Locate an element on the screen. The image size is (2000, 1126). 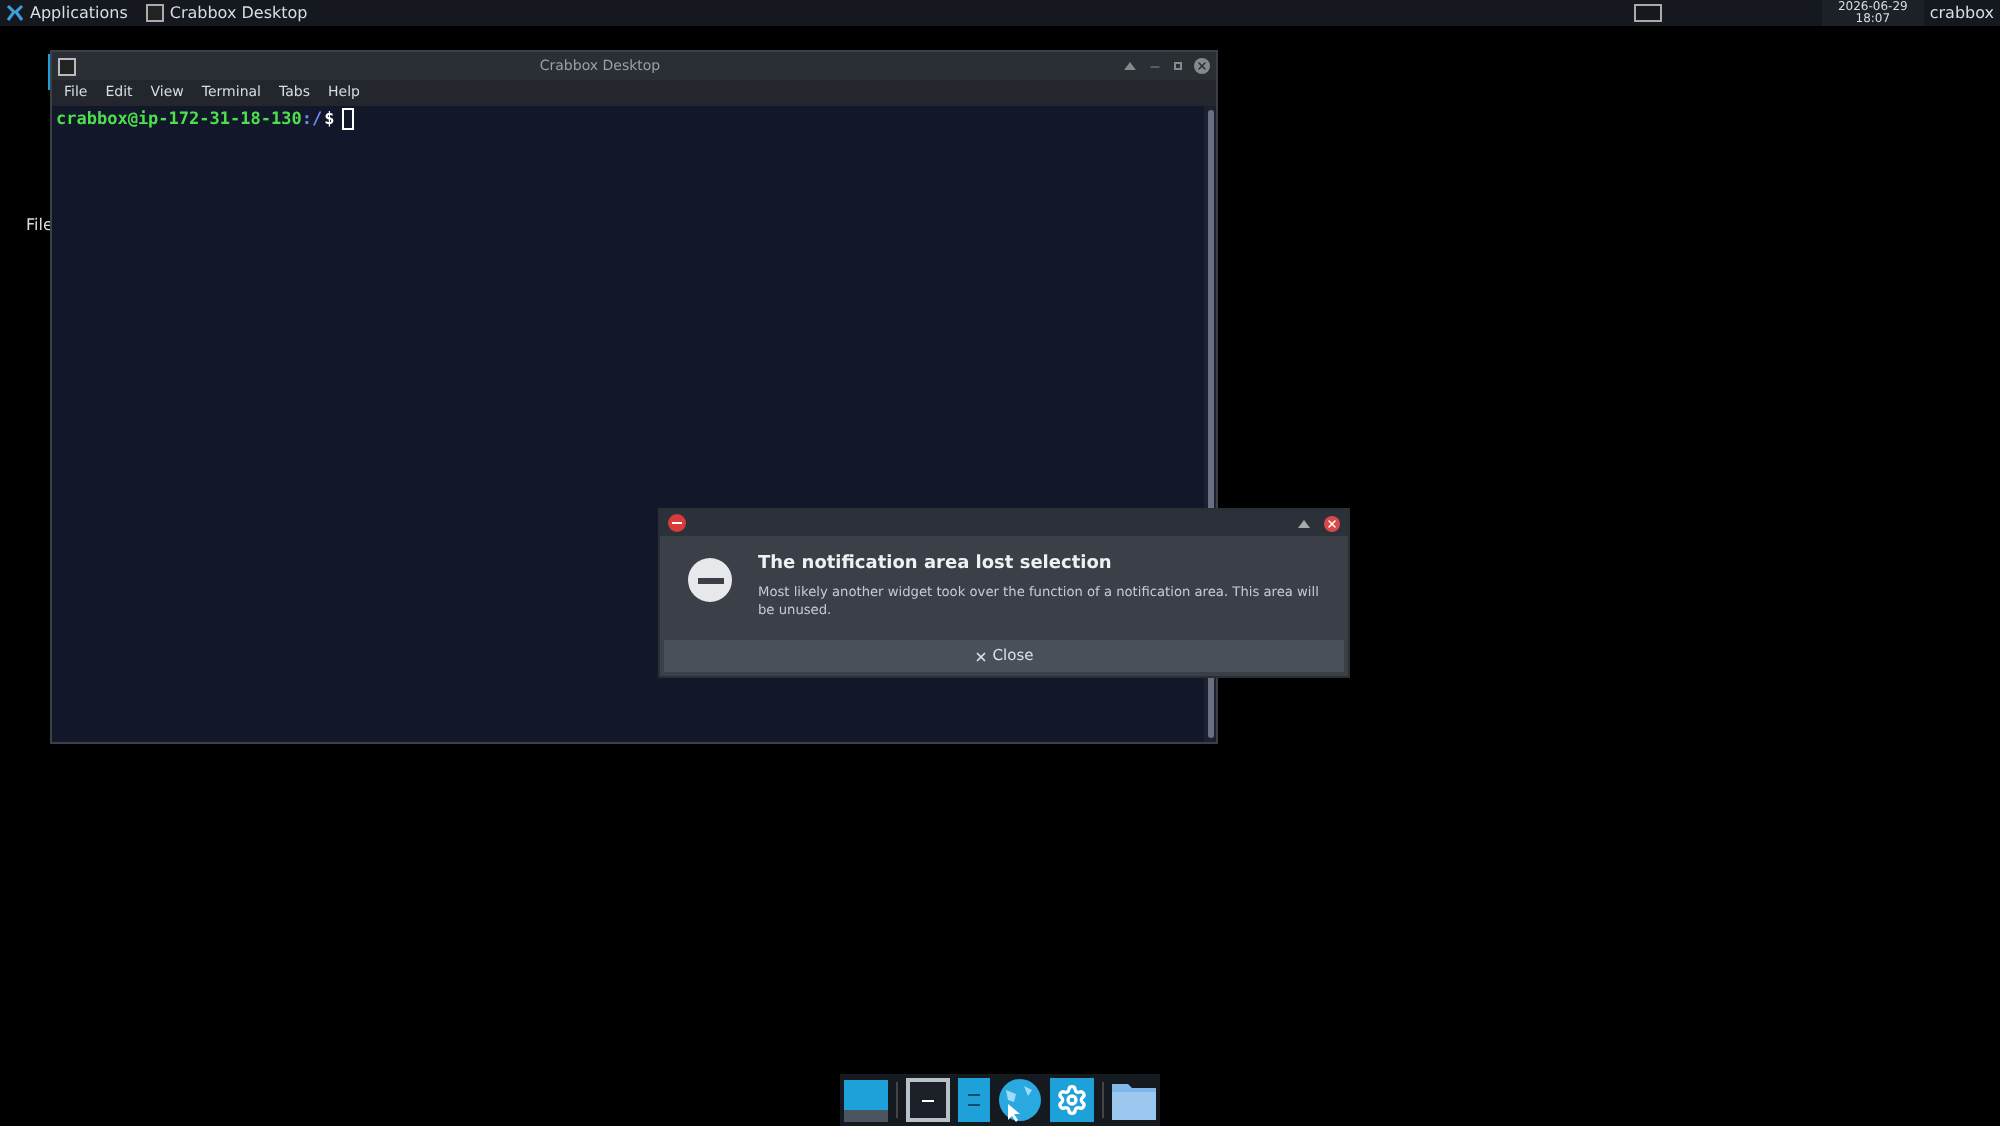
notification-title: The notification area lost selection is located at coordinates (936, 565).